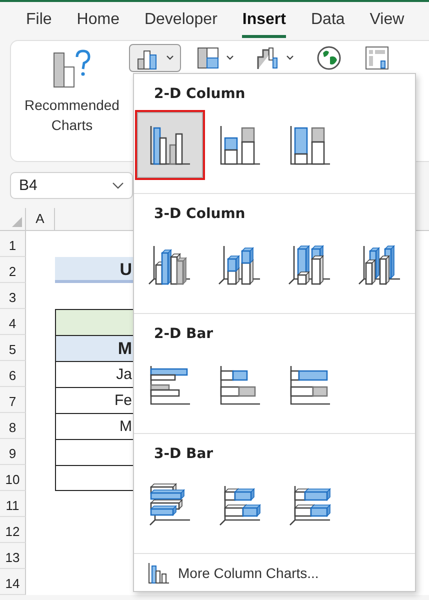  Describe the element at coordinates (13, 530) in the screenshot. I see `row-header: 12` at that location.